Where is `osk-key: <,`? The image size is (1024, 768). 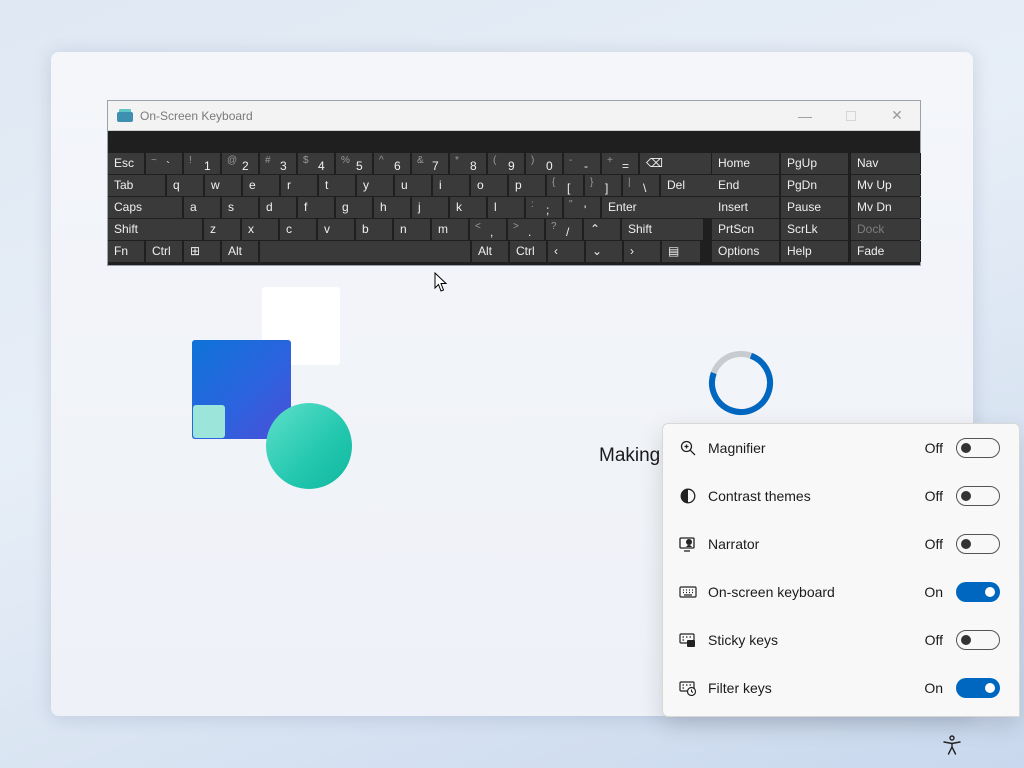 osk-key: <, is located at coordinates (488, 229).